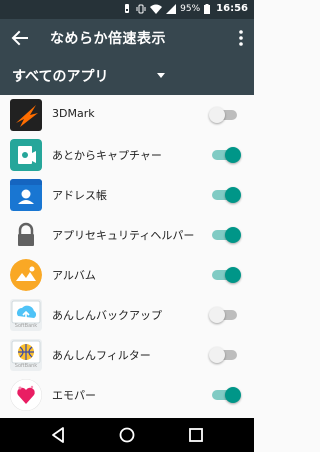 Image resolution: width=320 pixels, height=452 pixels. I want to click on app-name: あんしんバックアップ, so click(107, 315).